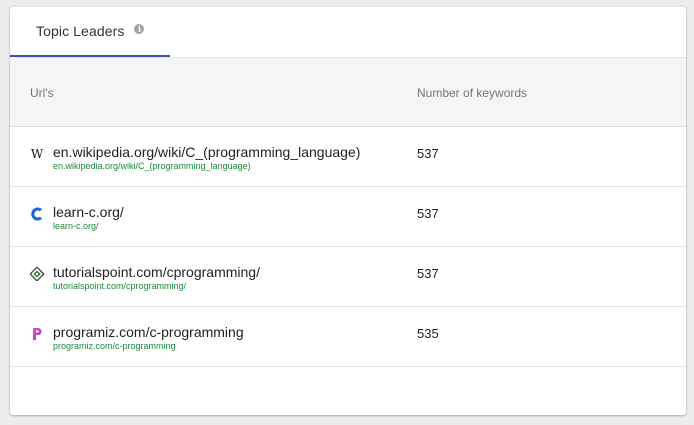 Image resolution: width=694 pixels, height=425 pixels. What do you see at coordinates (139, 29) in the screenshot?
I see `info-icon: i` at bounding box center [139, 29].